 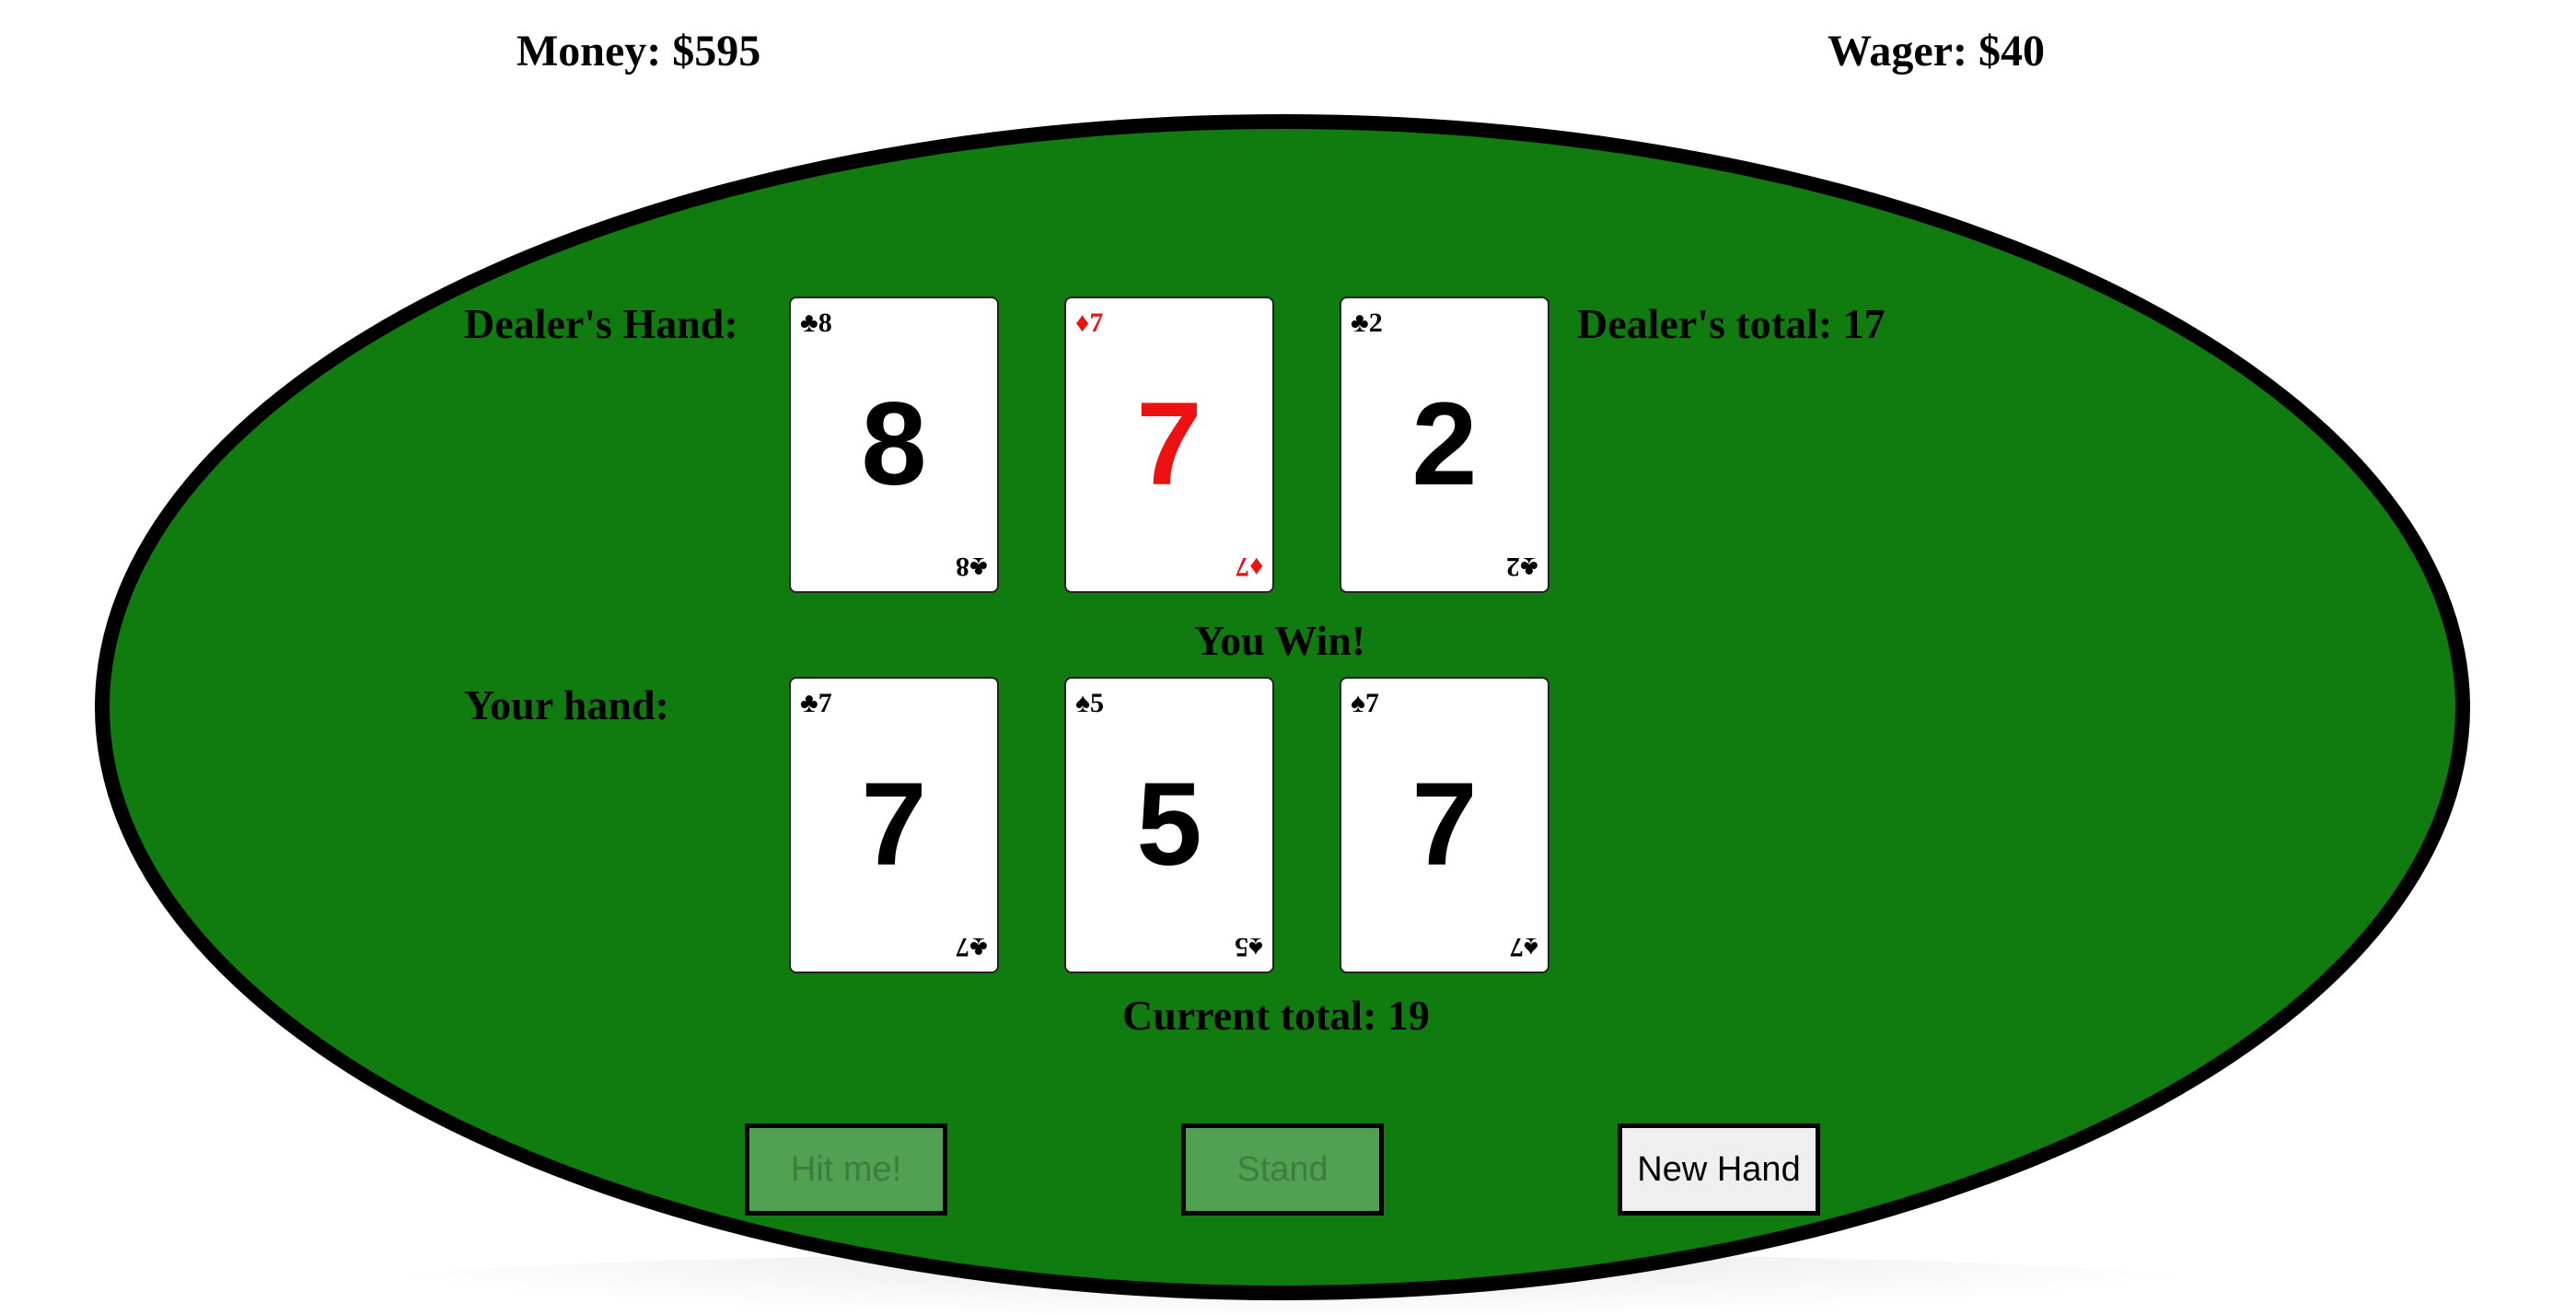 What do you see at coordinates (972, 567) in the screenshot?
I see `card-corner-bottom: ♣8` at bounding box center [972, 567].